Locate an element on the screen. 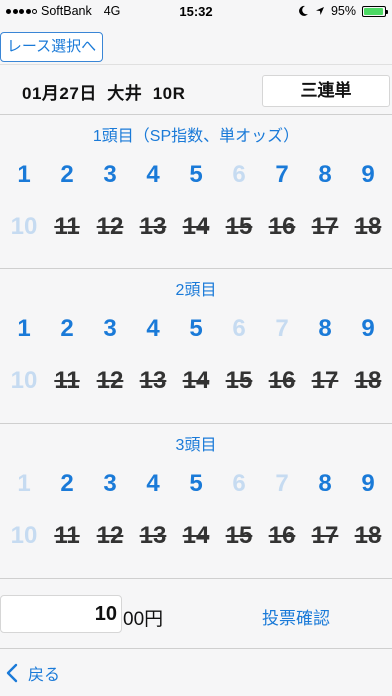  back-label: 戻る is located at coordinates (44, 675).